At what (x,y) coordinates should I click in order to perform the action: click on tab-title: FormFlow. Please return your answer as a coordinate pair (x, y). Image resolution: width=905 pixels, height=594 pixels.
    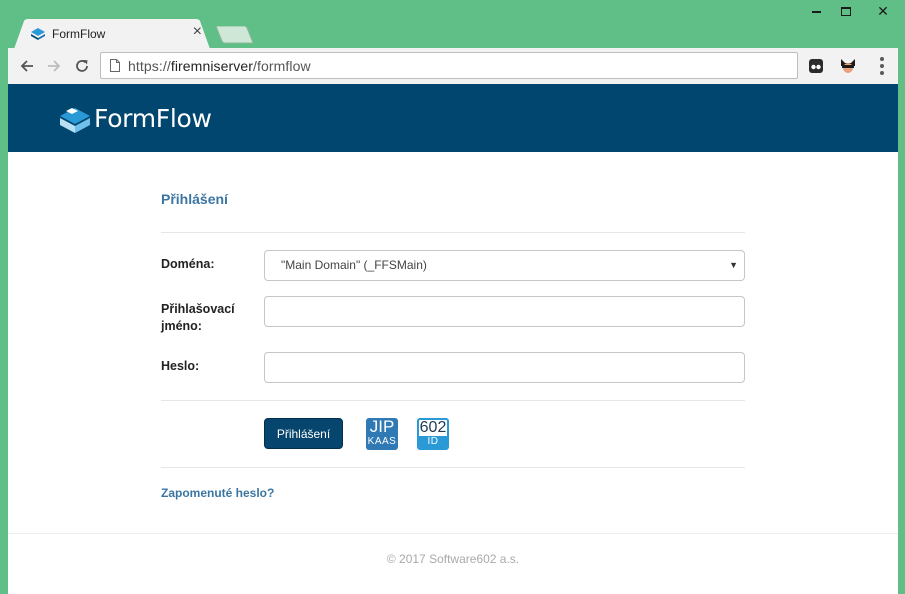
    Looking at the image, I should click on (79, 34).